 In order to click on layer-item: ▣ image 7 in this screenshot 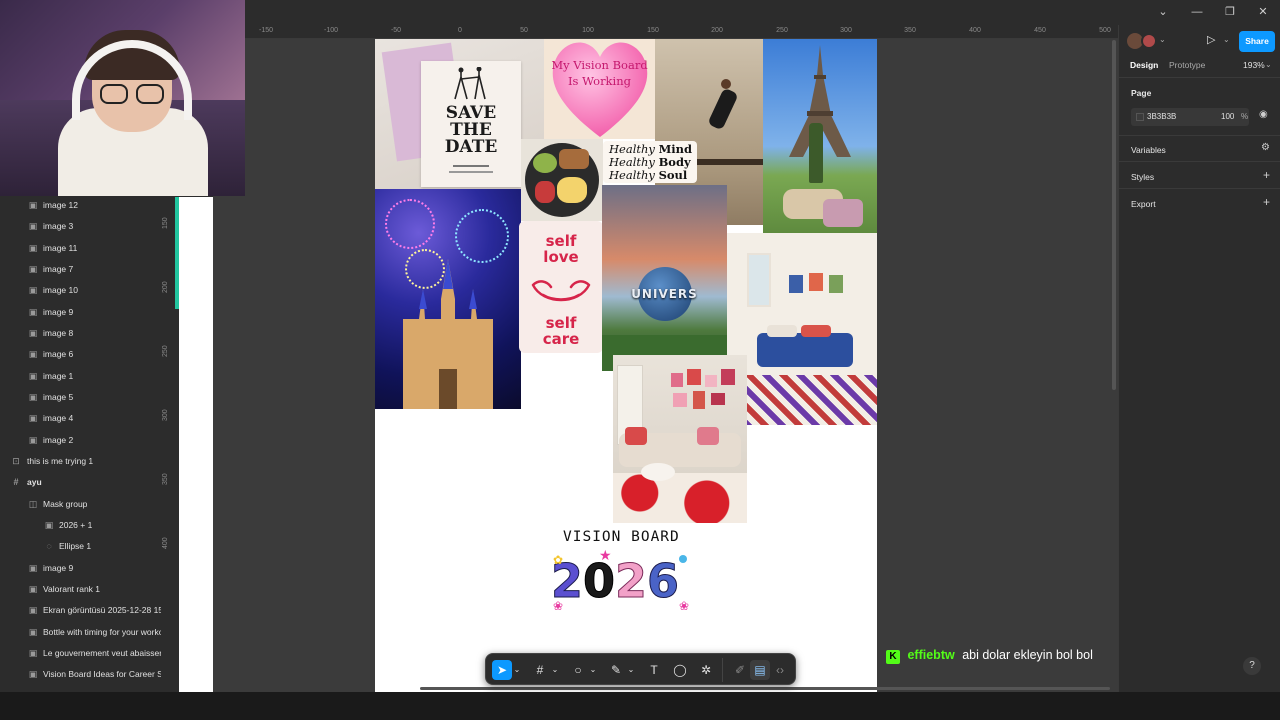, I will do `click(80, 269)`.